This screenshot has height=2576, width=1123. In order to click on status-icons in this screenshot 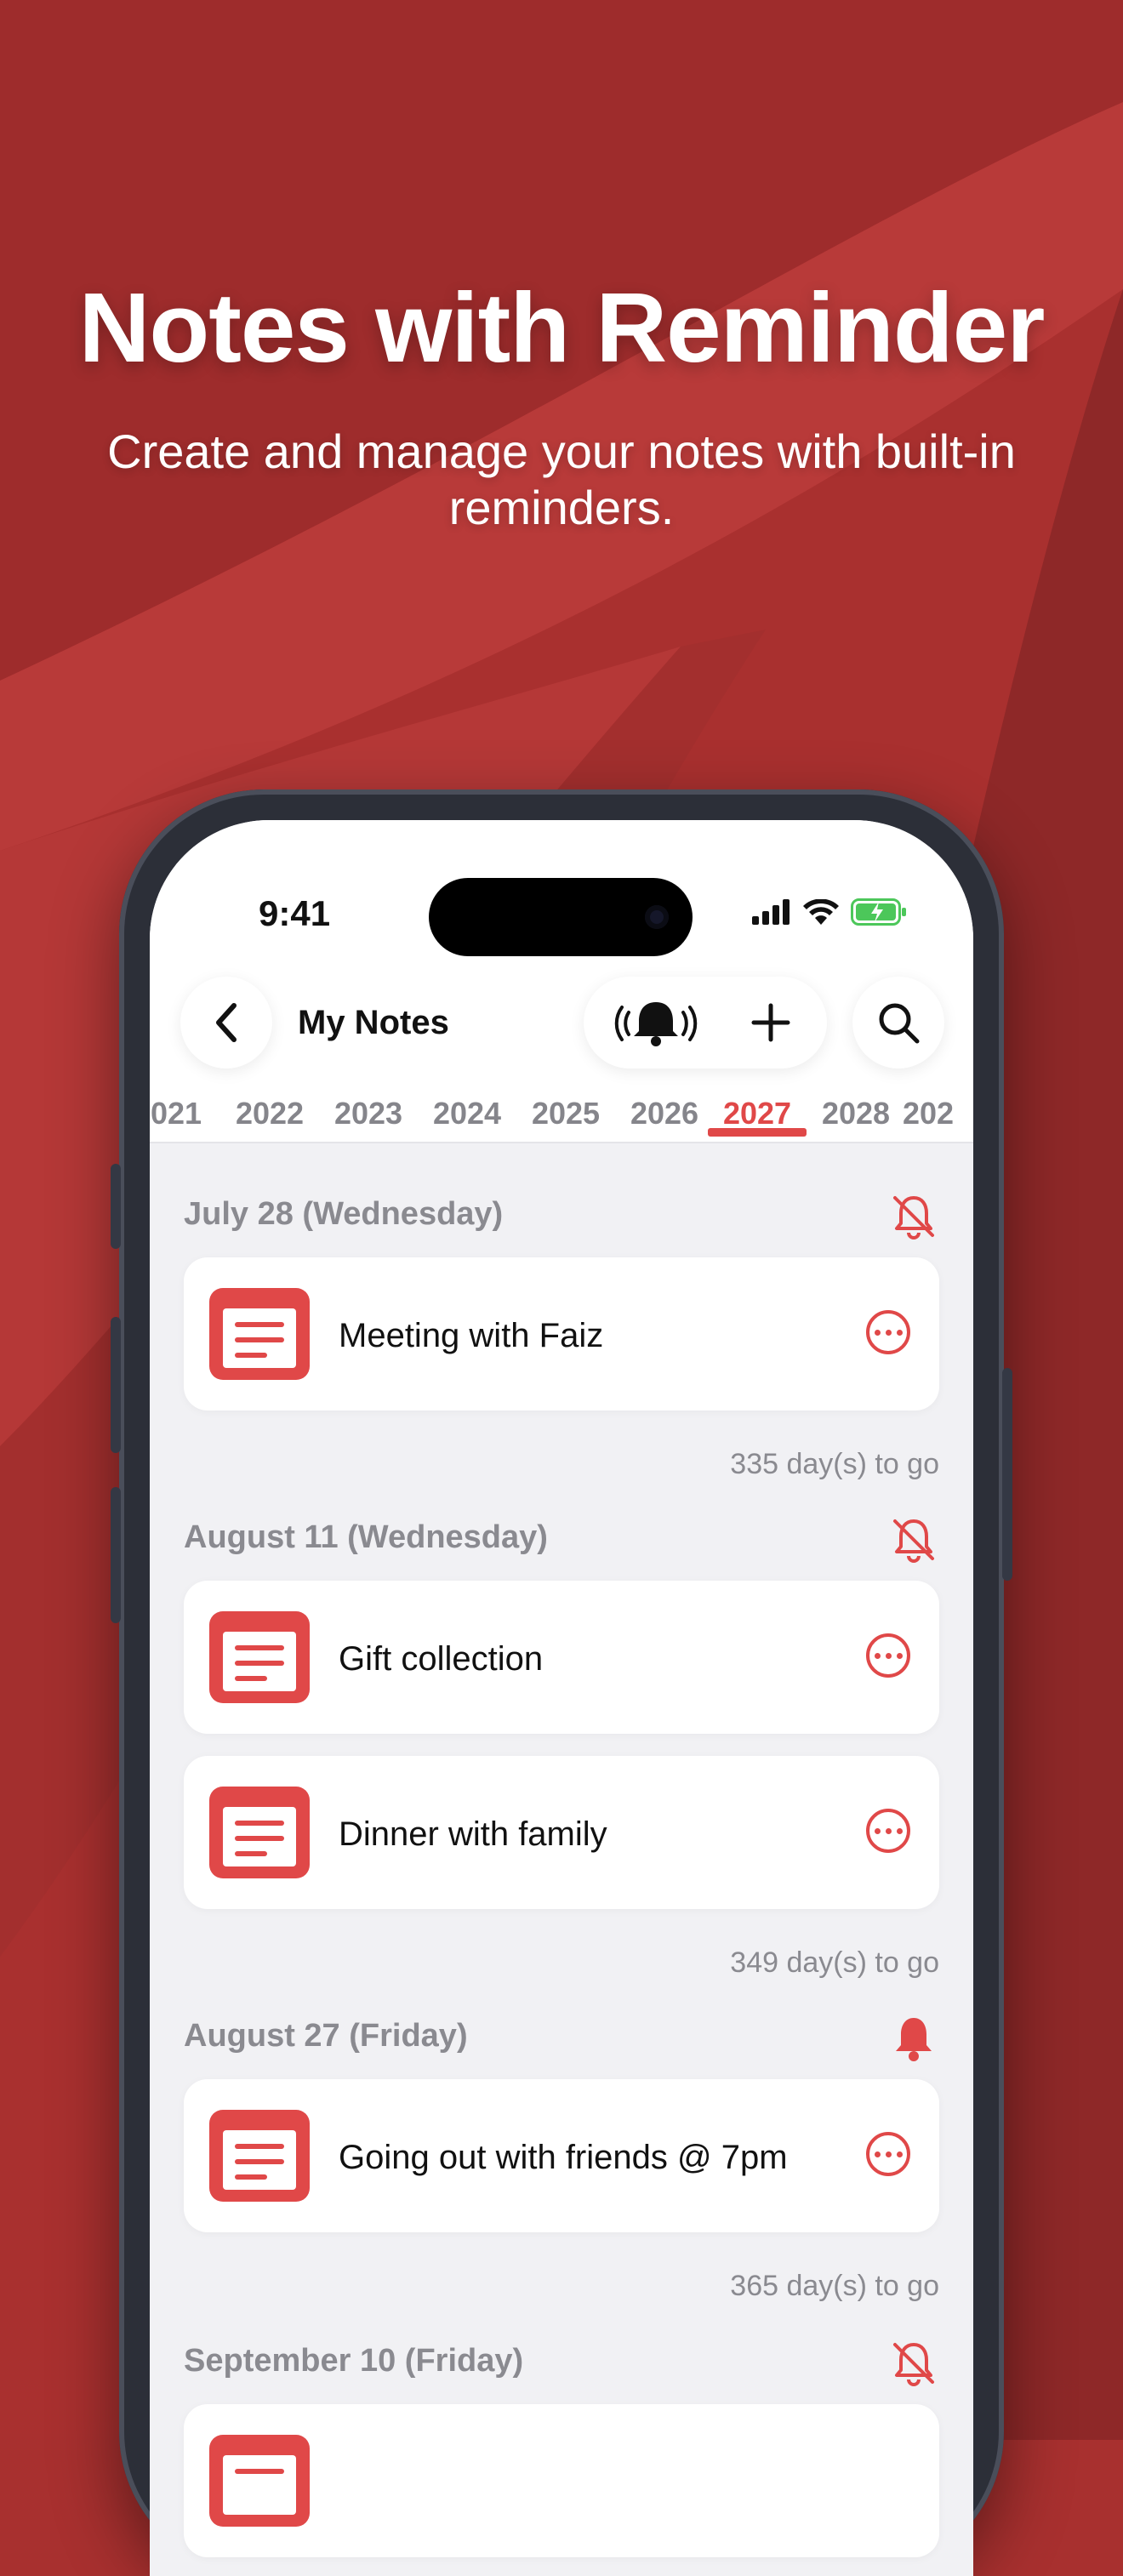, I will do `click(829, 912)`.